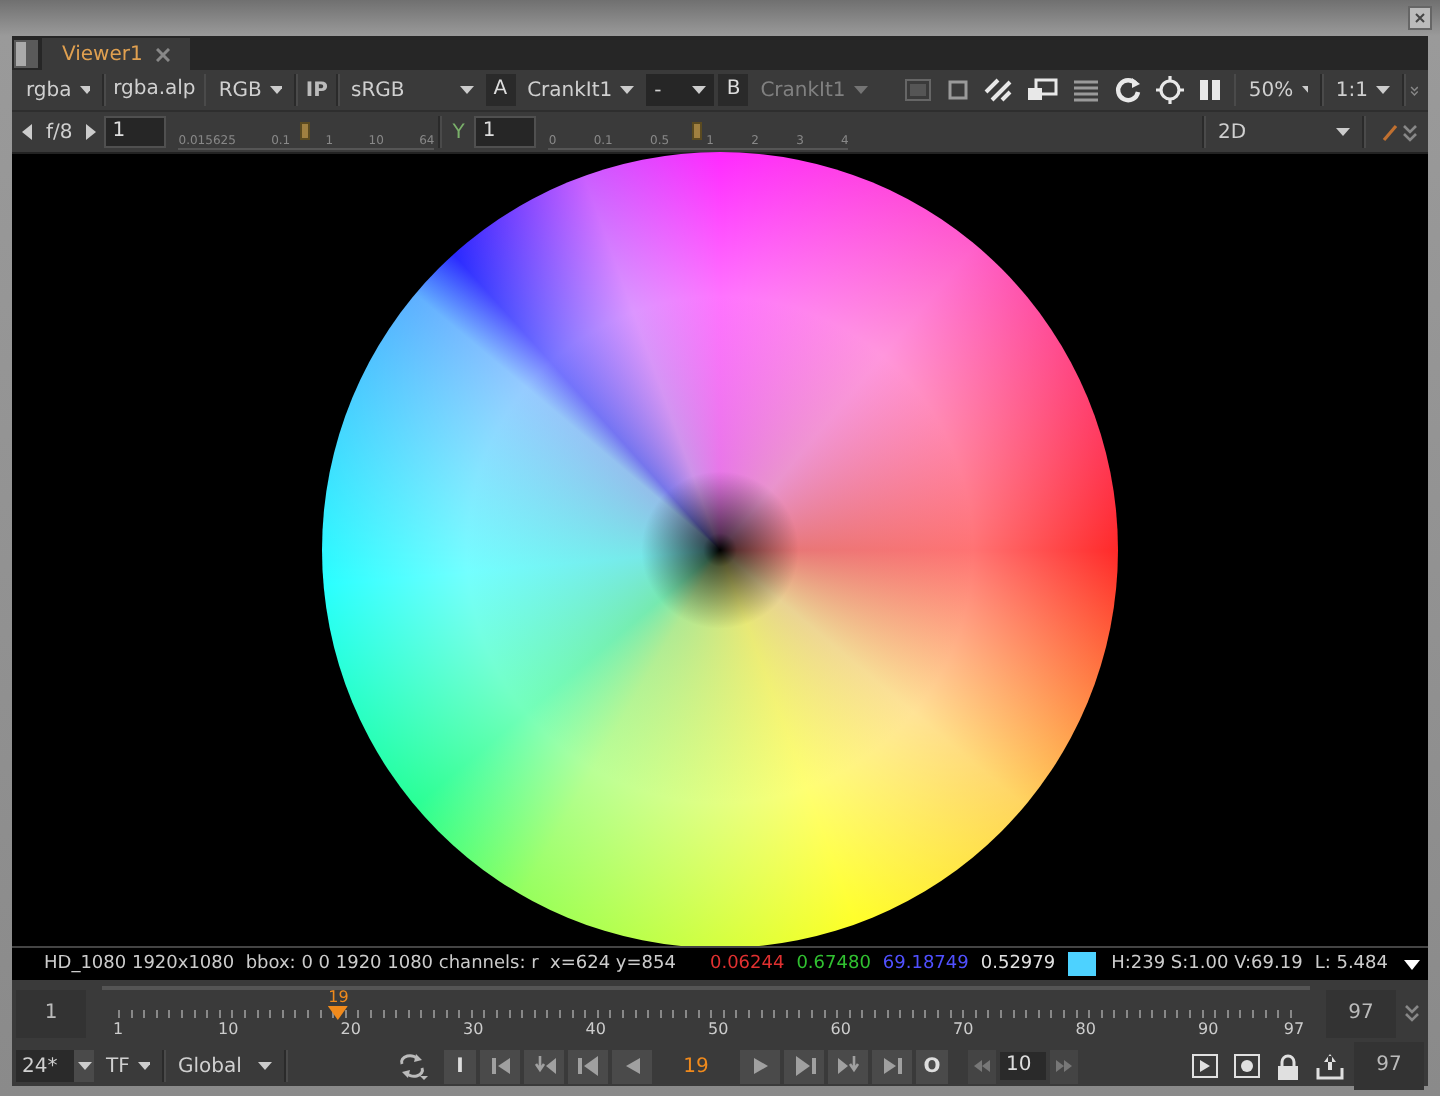 Image resolution: width=1440 pixels, height=1096 pixels. Describe the element at coordinates (706, 1013) in the screenshot. I see `timeline-ruler: 1 10 20 30 40 50 60 70 80 90 97 19` at that location.